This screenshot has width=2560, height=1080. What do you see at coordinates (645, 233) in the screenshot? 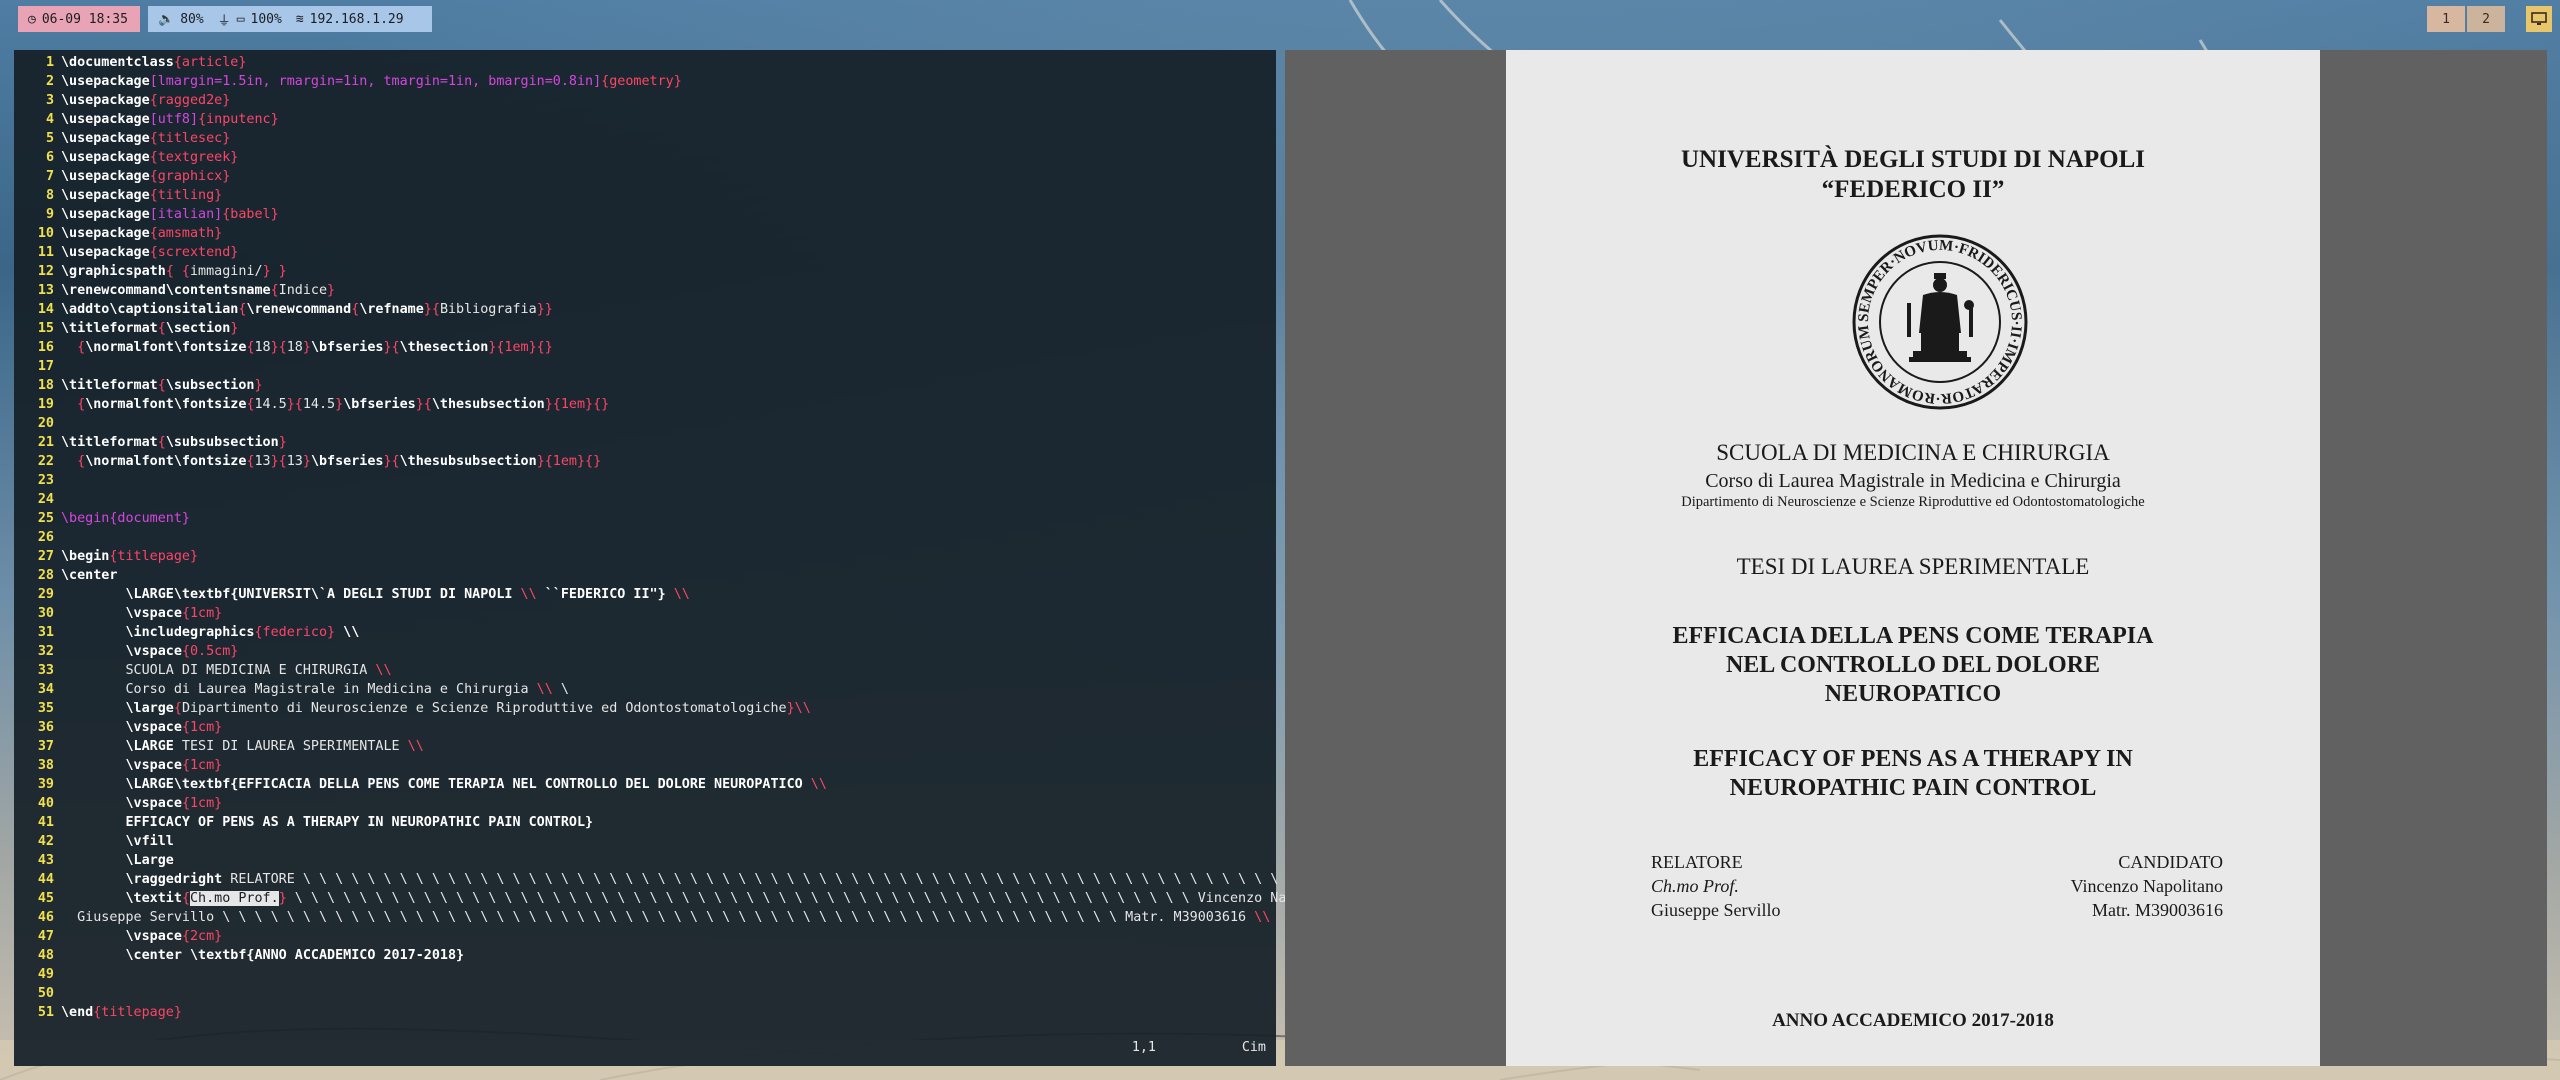
I see `code-line: 10 \usepackage{amsmath}` at bounding box center [645, 233].